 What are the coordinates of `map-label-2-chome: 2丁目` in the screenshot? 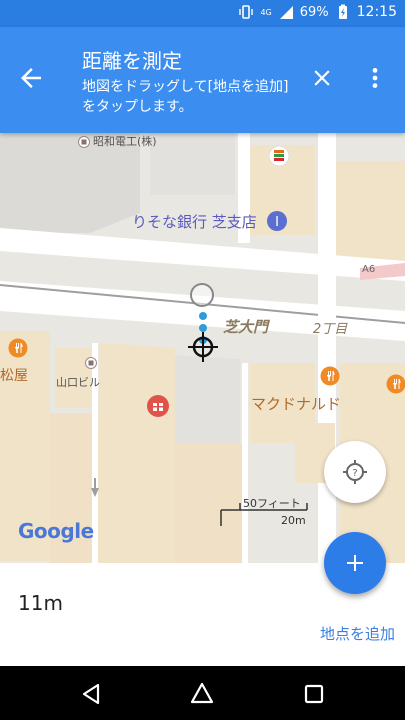 It's located at (330, 329).